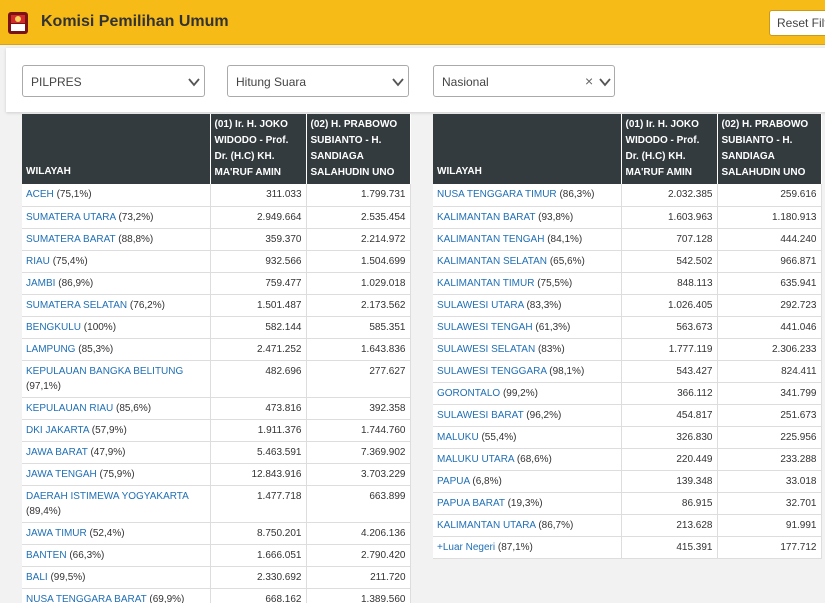  Describe the element at coordinates (258, 533) in the screenshot. I see `votes-candidate-01: 8.750.201` at that location.